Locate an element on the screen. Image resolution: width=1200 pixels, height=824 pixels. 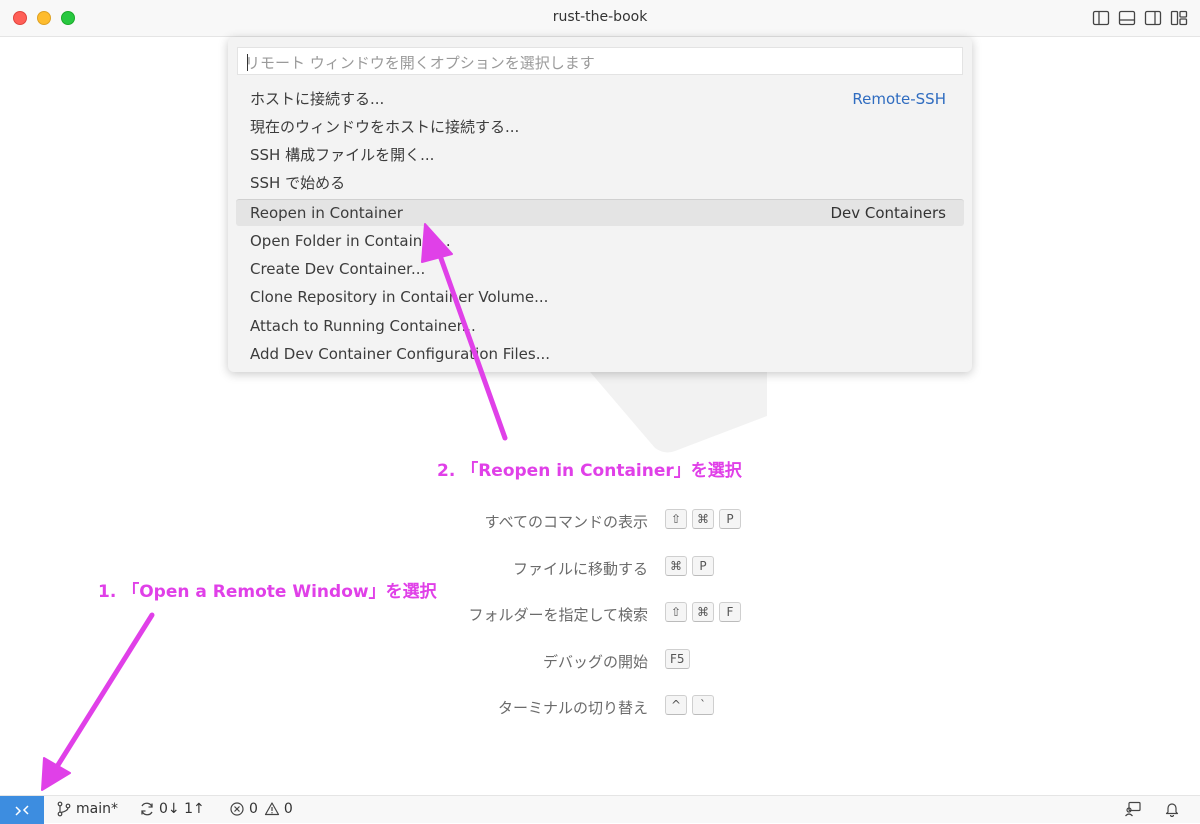
keycap: F5 is located at coordinates (677, 659).